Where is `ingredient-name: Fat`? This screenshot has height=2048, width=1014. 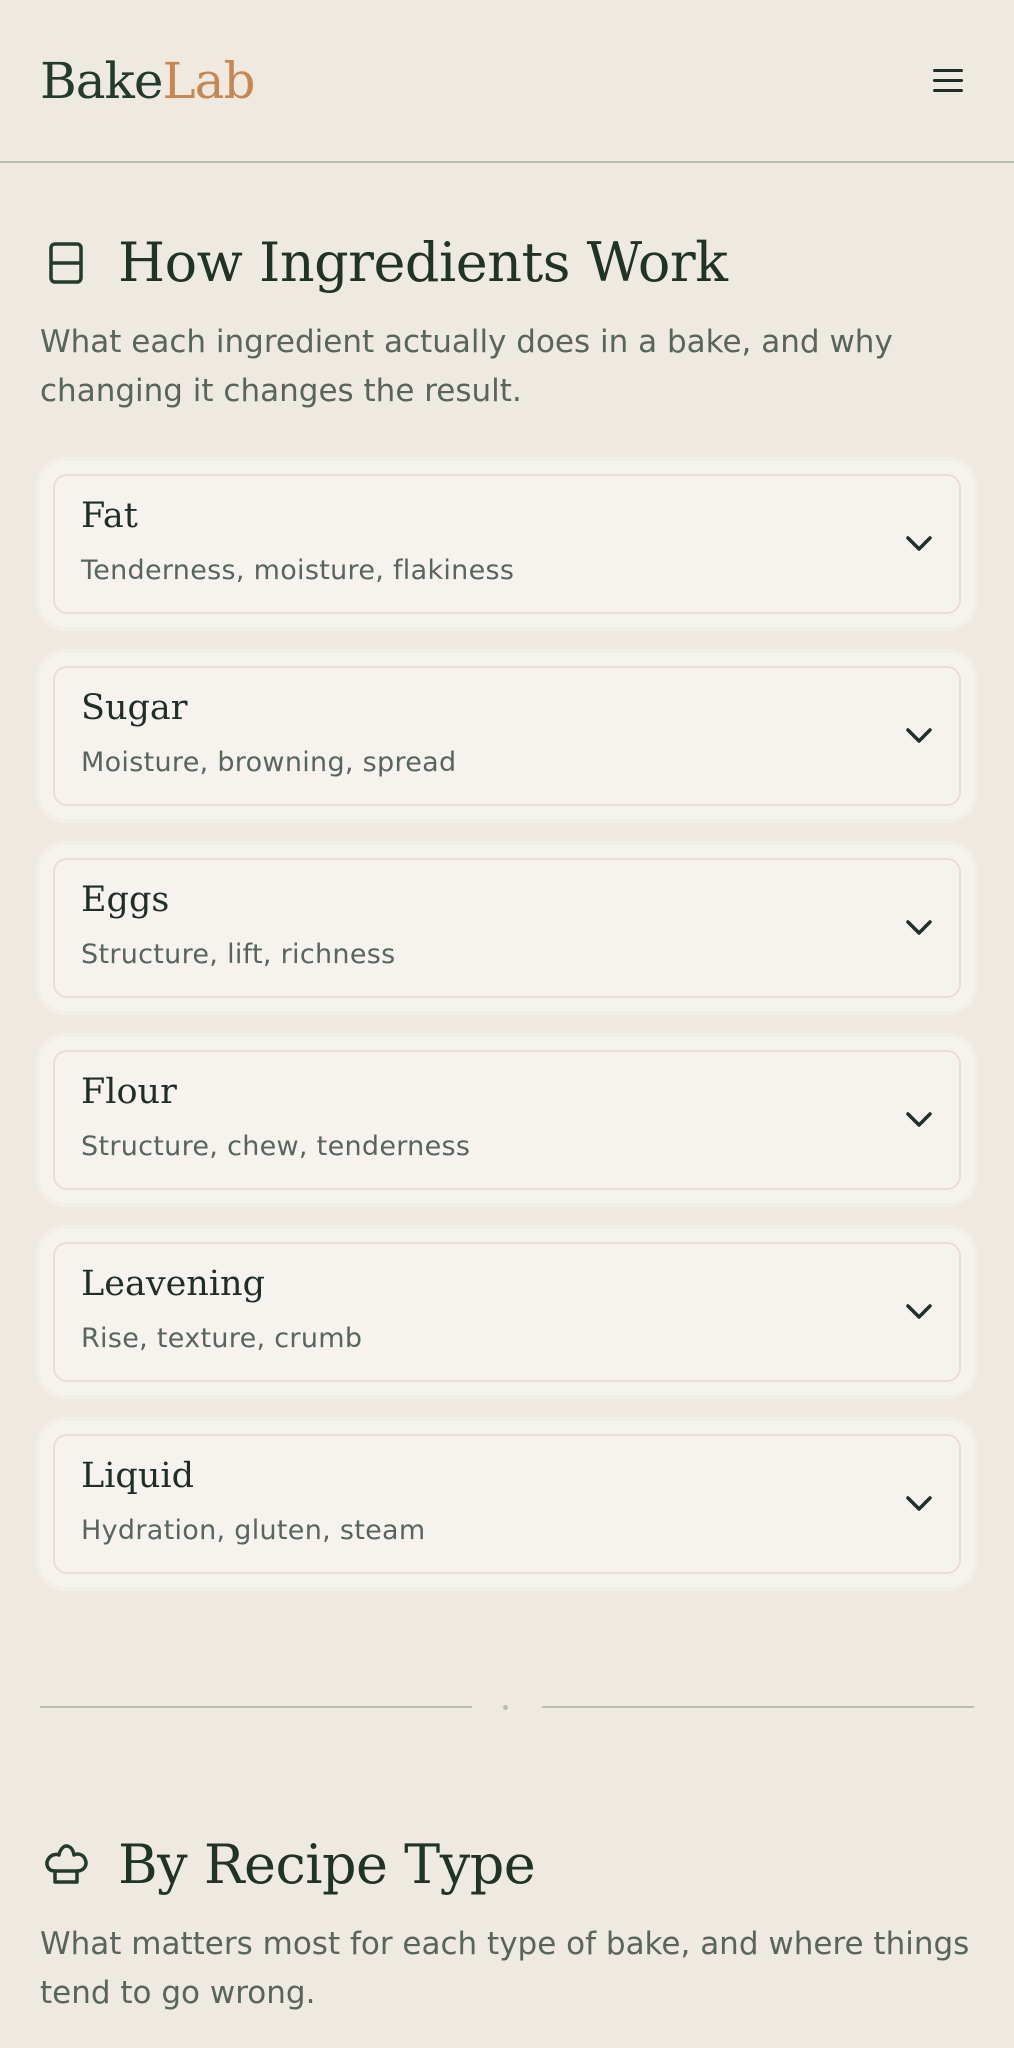 ingredient-name: Fat is located at coordinates (109, 515).